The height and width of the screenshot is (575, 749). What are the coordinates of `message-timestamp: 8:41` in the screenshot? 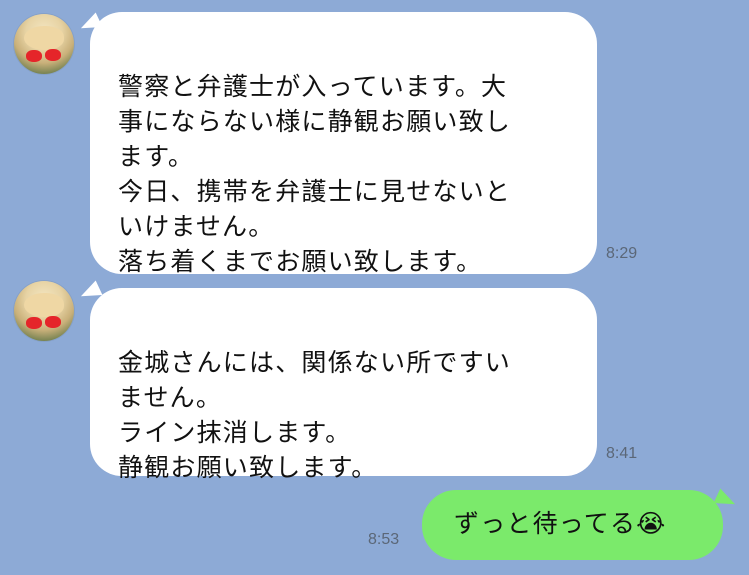 It's located at (622, 453).